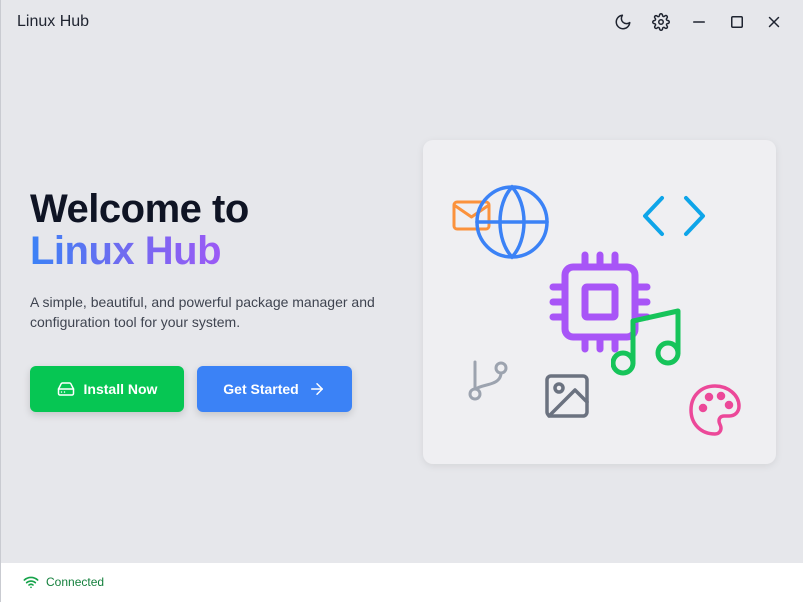 Image resolution: width=803 pixels, height=602 pixels. I want to click on hero-title-line2: Linux Hub, so click(139, 251).